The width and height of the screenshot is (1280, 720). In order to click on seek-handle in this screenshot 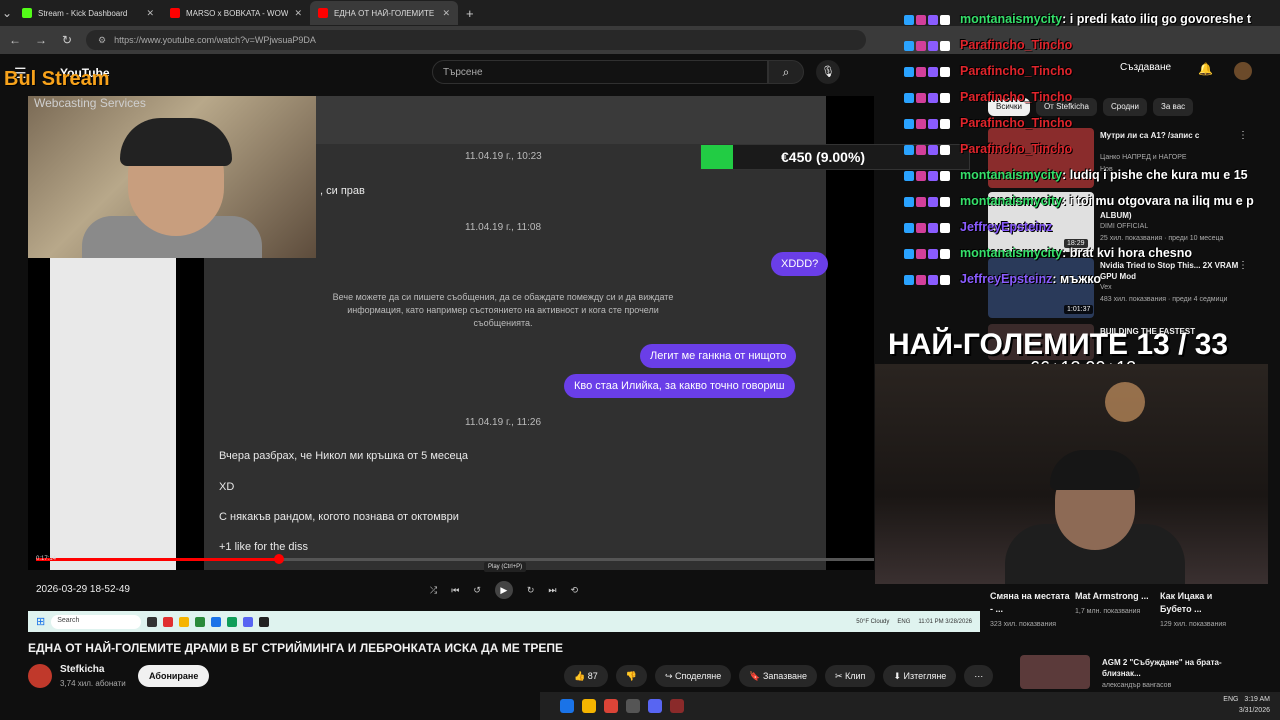, I will do `click(279, 559)`.